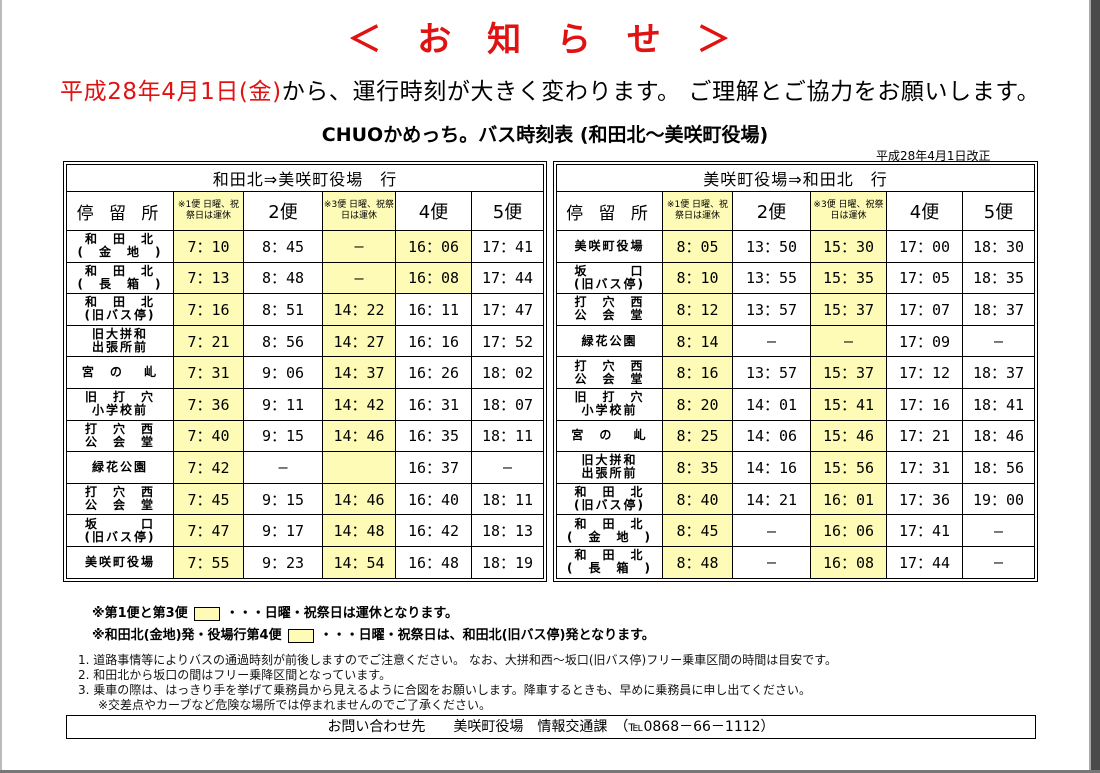  I want to click on departure-time: 13：55, so click(771, 278).